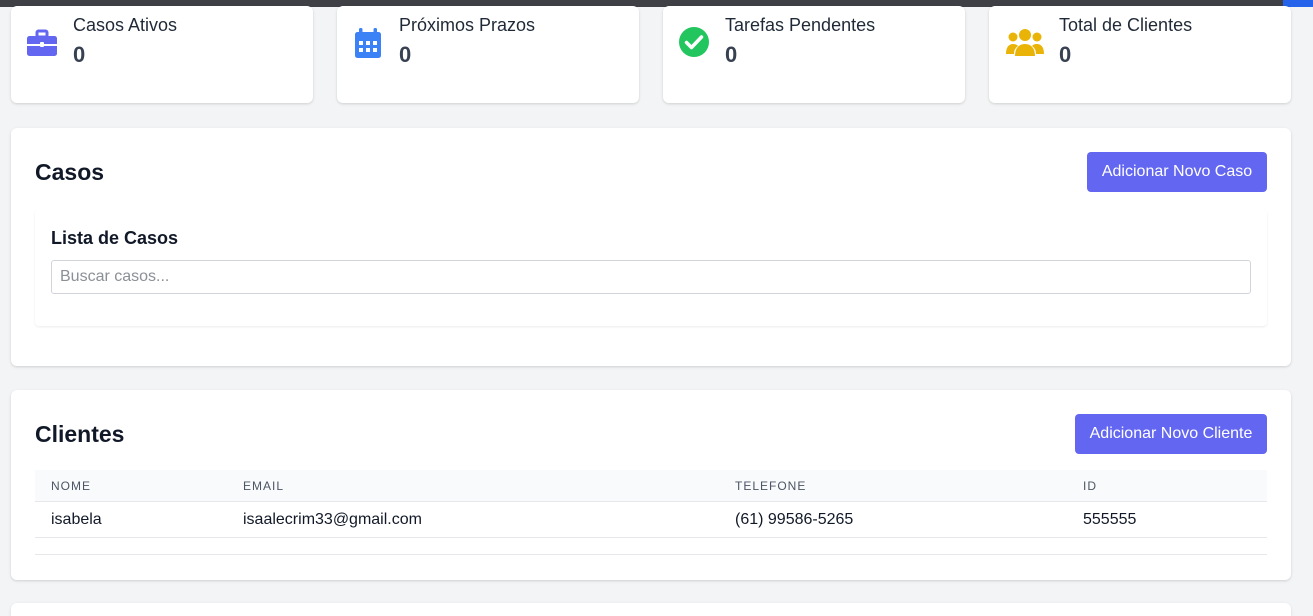 Image resolution: width=1313 pixels, height=616 pixels. Describe the element at coordinates (1171, 434) in the screenshot. I see `add-client-button: Adicionar Novo Cliente` at that location.